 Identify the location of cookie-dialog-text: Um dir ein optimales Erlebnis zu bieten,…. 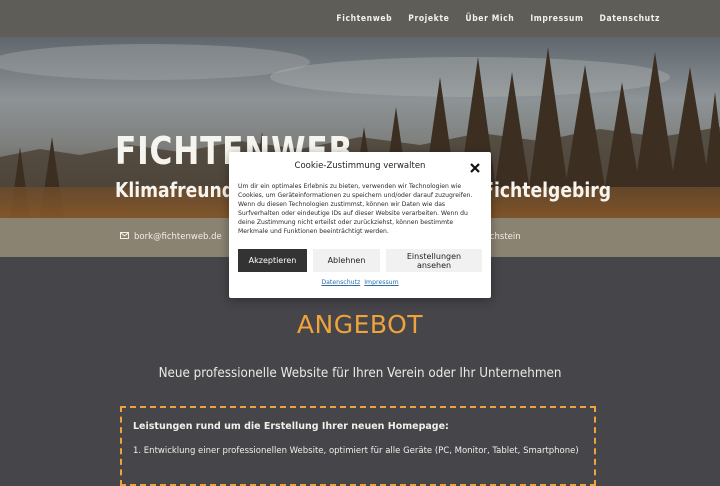
(355, 209).